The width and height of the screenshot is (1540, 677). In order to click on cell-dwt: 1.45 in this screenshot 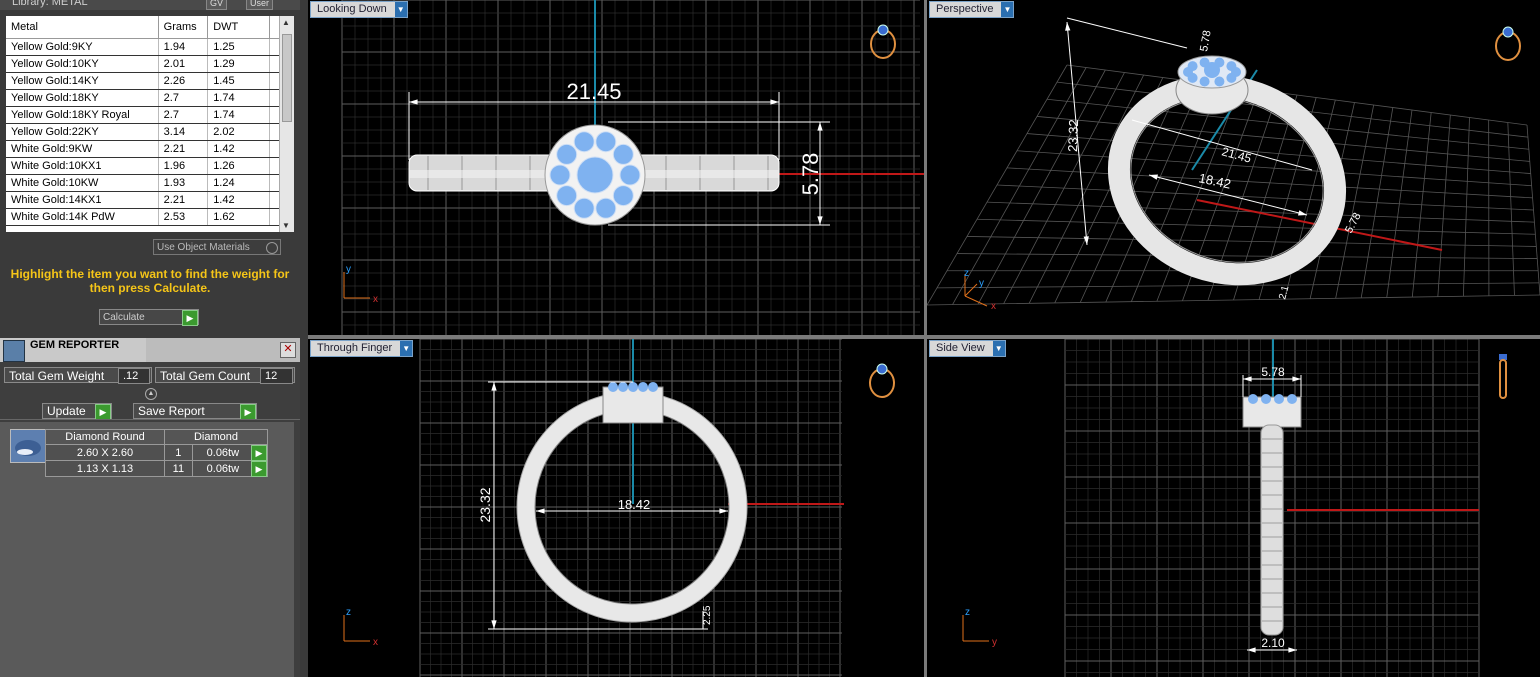, I will do `click(238, 81)`.